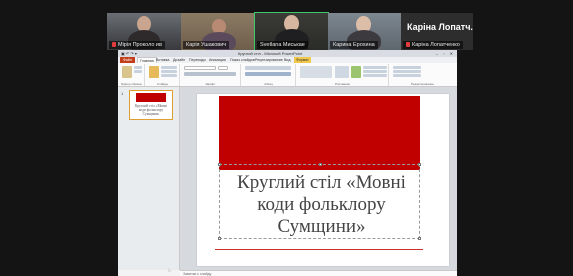 This screenshot has height=276, width=573. I want to click on arrange-button, so click(342, 72).